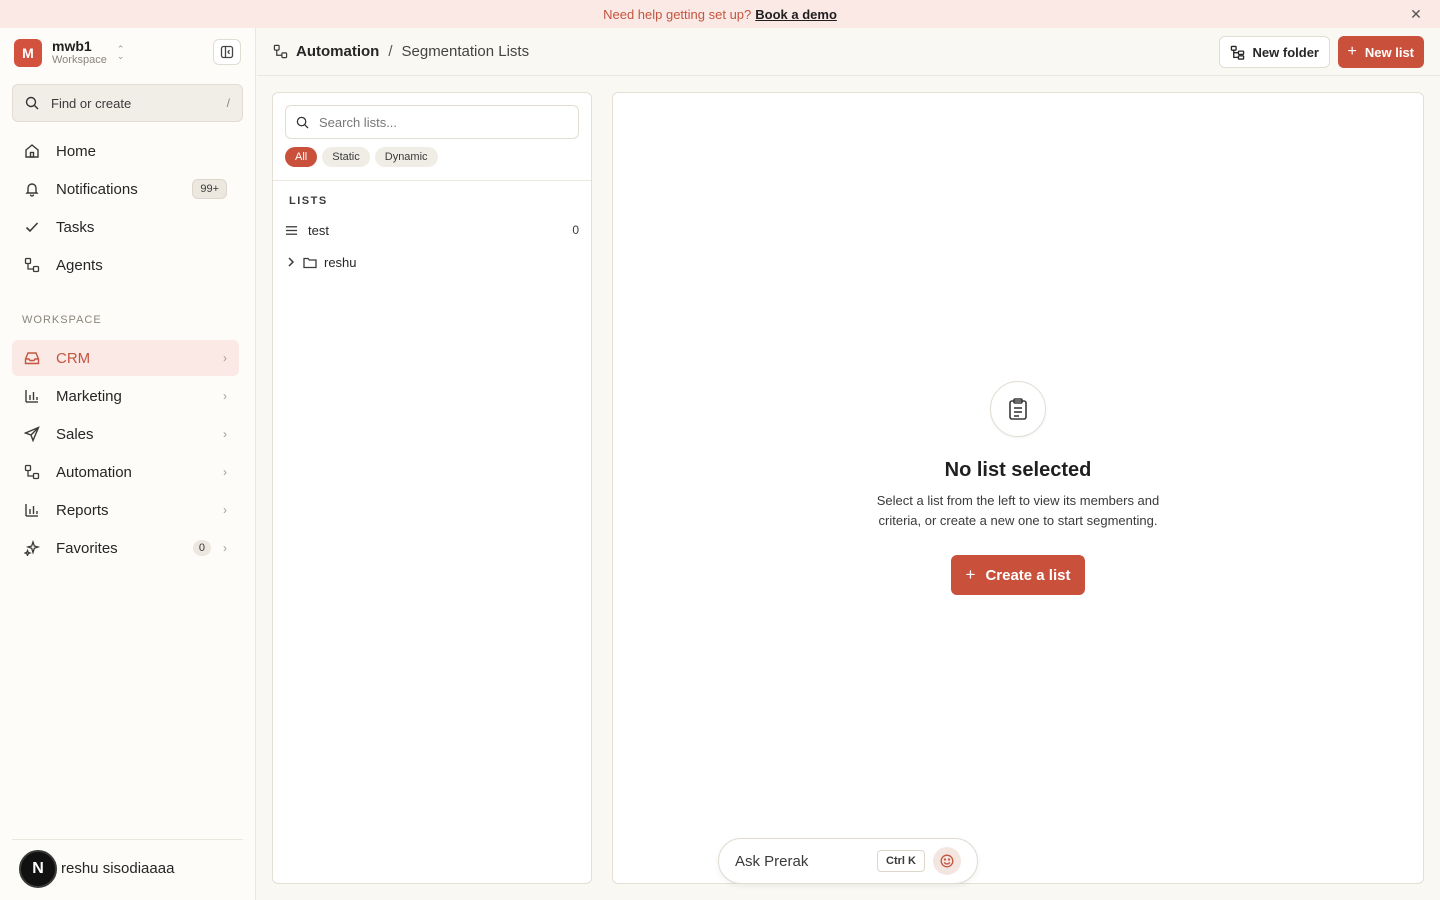 This screenshot has width=1440, height=900. Describe the element at coordinates (848, 861) in the screenshot. I see `ask-assistant-bar: Ask Prerak Ctrl K` at that location.